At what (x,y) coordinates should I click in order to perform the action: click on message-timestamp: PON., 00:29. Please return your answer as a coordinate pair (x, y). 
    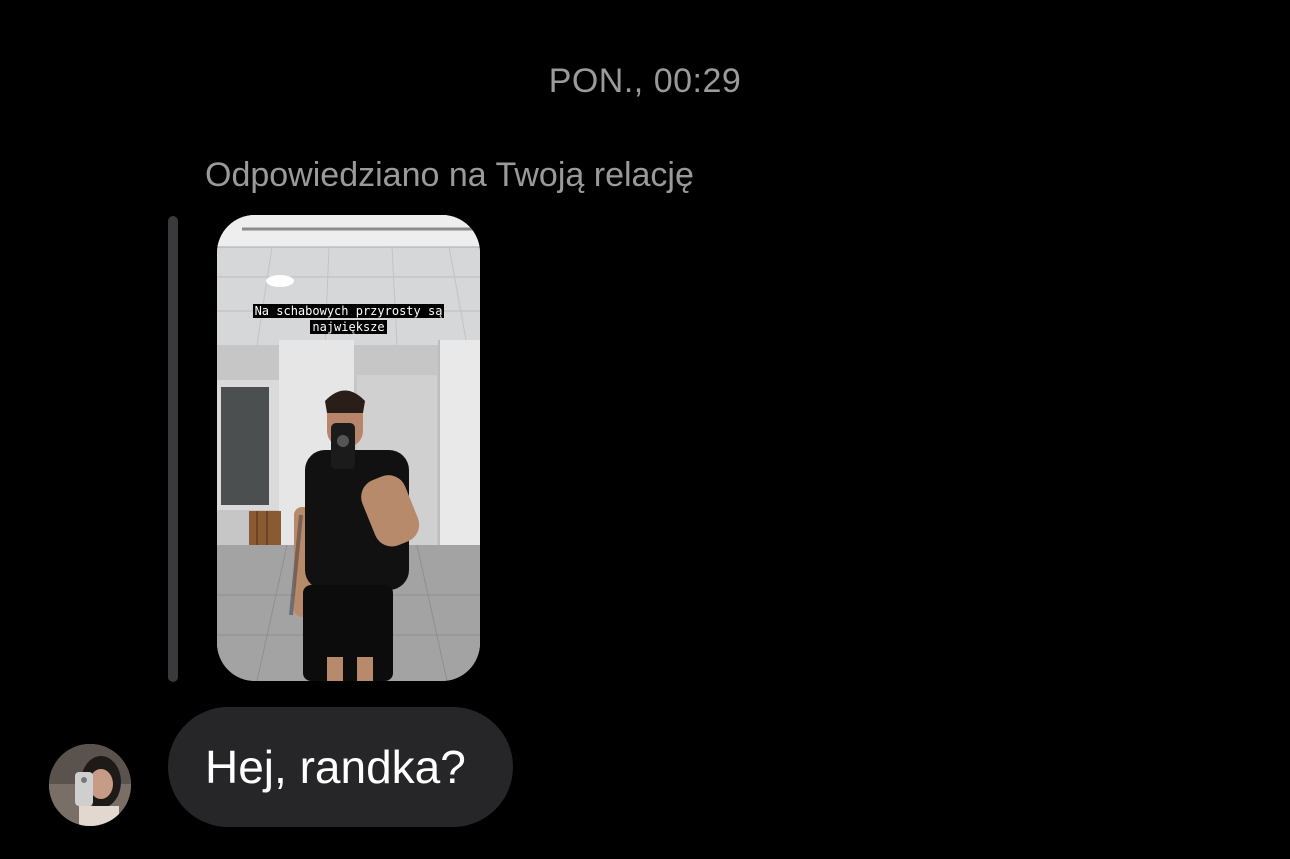
    Looking at the image, I should click on (645, 81).